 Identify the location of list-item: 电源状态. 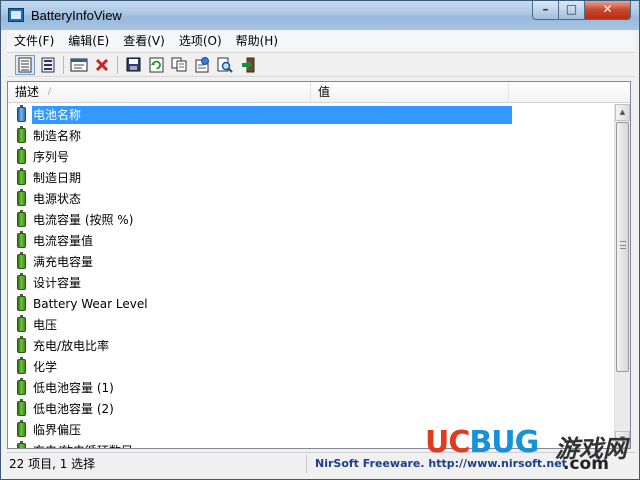
(311, 198).